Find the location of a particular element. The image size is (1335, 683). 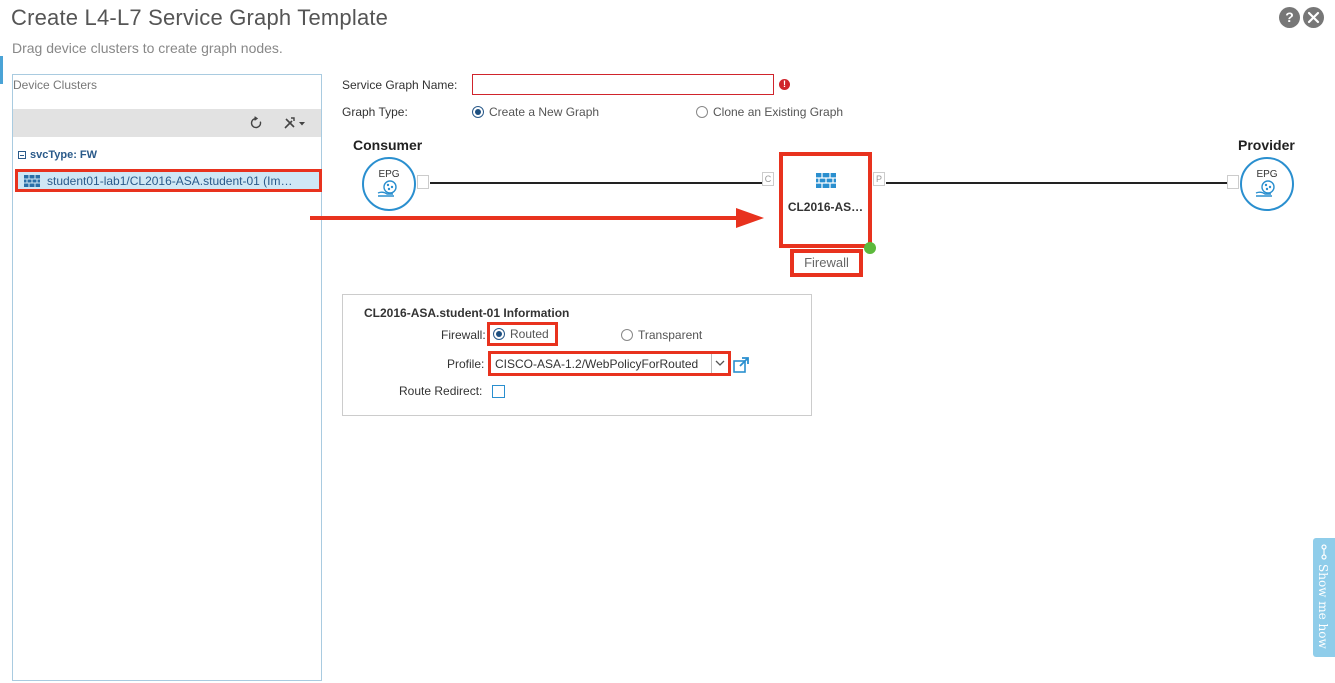

device-clusters-title: Device Clusters is located at coordinates (55, 85).